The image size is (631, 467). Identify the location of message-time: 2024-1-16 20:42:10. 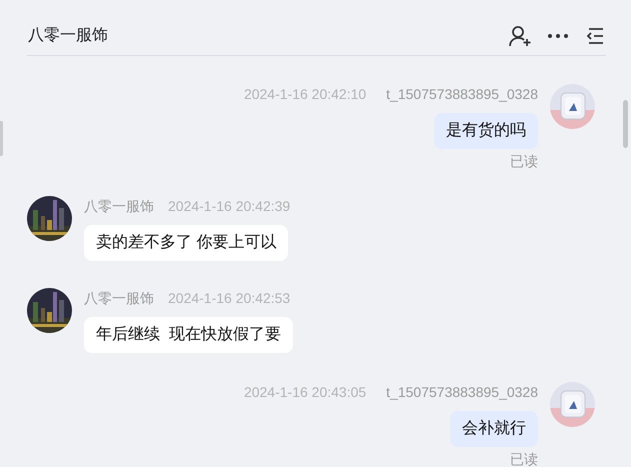
(305, 94).